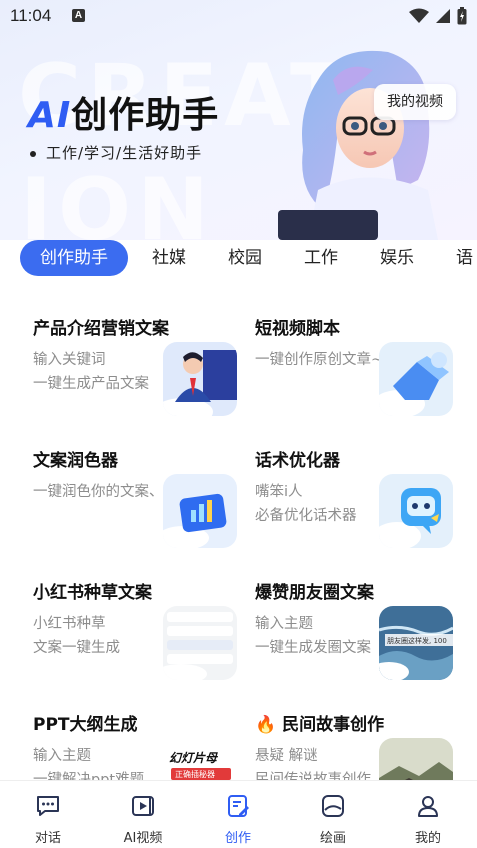 This screenshot has width=477, height=848. I want to click on card-title: 产品介绍营销文案, so click(101, 329).